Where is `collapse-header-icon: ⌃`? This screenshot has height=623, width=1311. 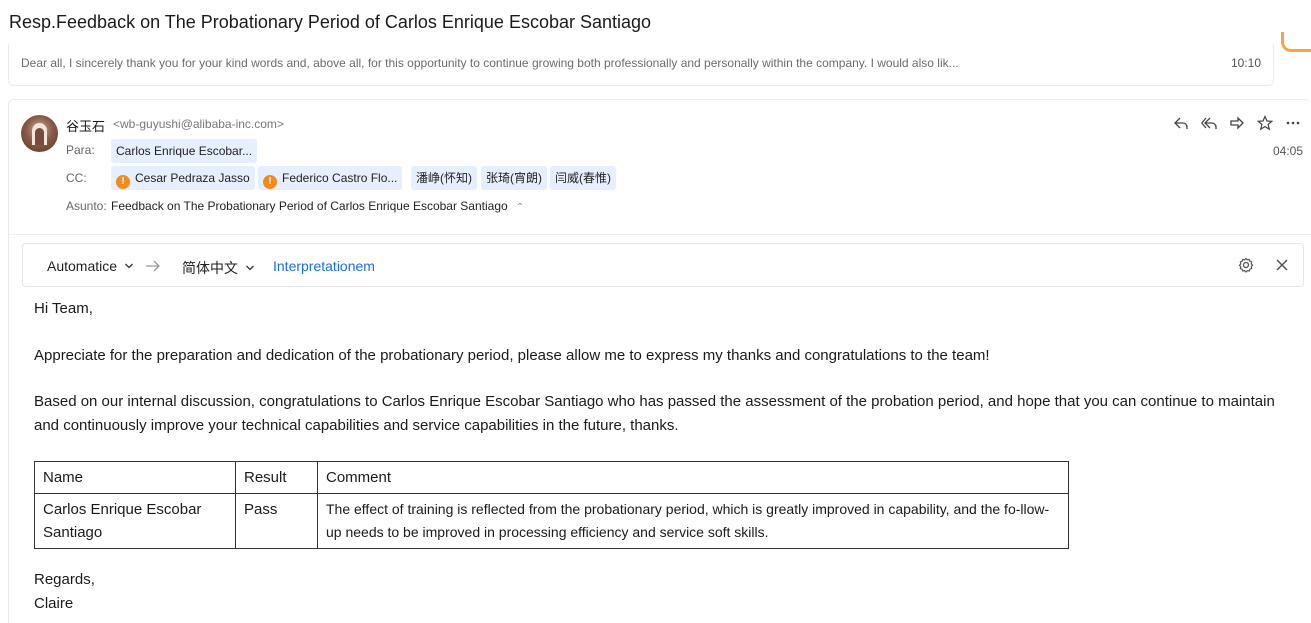
collapse-header-icon: ⌃ is located at coordinates (520, 207).